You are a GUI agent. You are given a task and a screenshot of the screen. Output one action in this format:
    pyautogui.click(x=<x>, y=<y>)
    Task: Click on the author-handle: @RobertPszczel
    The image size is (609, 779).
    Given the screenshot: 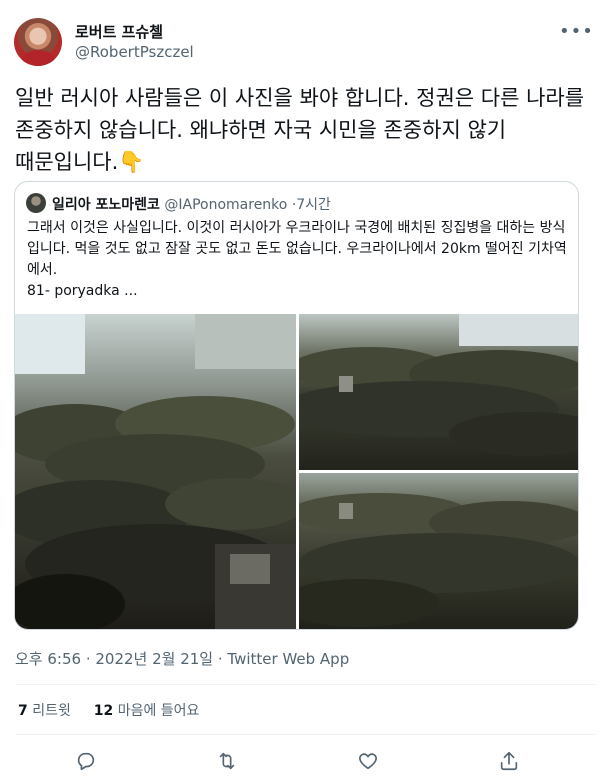 What is the action you would take?
    pyautogui.click(x=134, y=52)
    